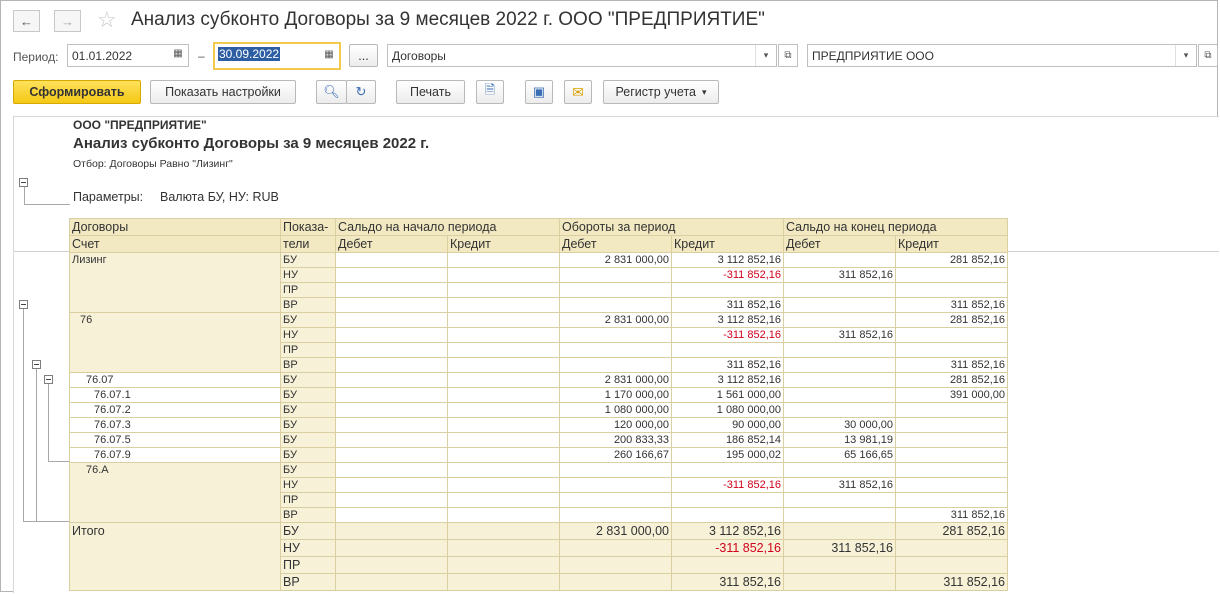 This screenshot has width=1220, height=594. I want to click on organization-select: ПРЕДПРИЯТИЕ ООО ▾, so click(1002, 55).